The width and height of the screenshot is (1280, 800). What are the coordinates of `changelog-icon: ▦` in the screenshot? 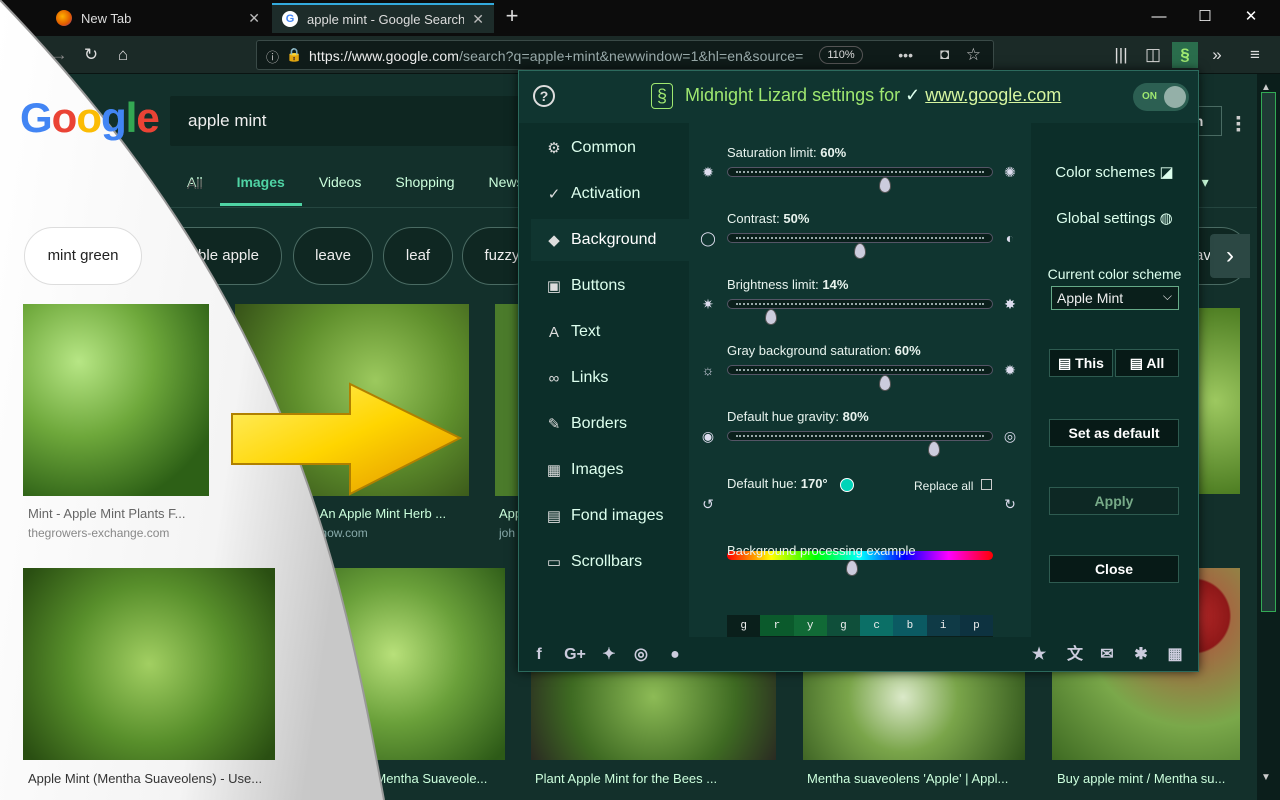 It's located at (1175, 655).